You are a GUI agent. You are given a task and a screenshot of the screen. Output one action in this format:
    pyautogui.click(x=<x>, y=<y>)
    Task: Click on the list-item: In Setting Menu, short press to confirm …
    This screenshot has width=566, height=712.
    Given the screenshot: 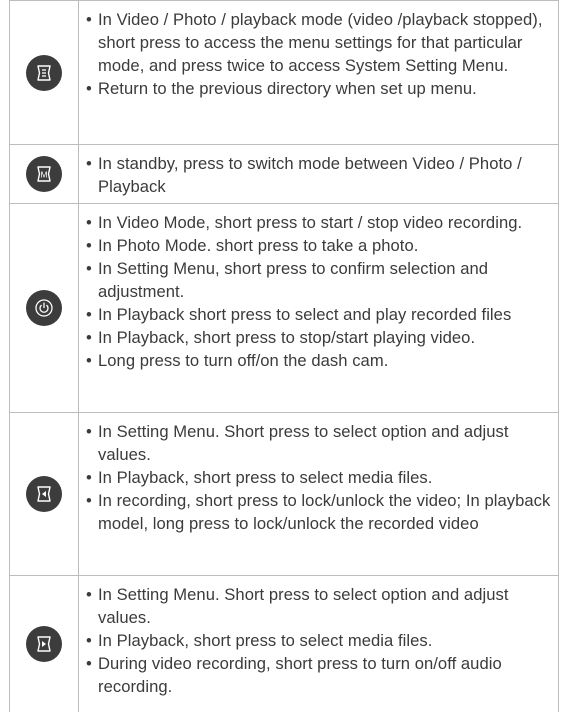 What is the action you would take?
    pyautogui.click(x=319, y=280)
    